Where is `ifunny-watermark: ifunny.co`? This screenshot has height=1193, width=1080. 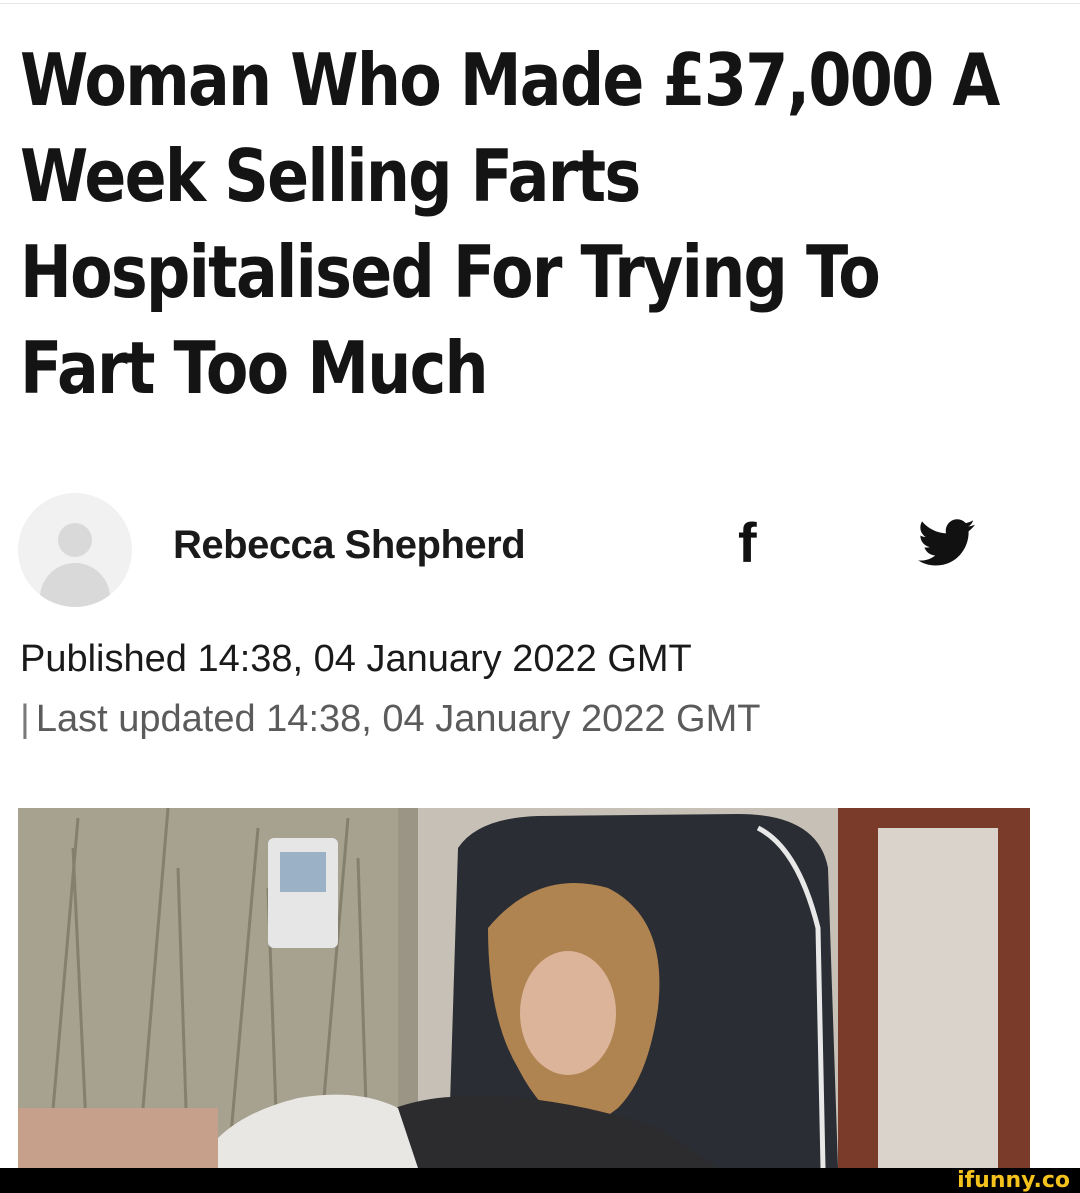
ifunny-watermark: ifunny.co is located at coordinates (1013, 1180).